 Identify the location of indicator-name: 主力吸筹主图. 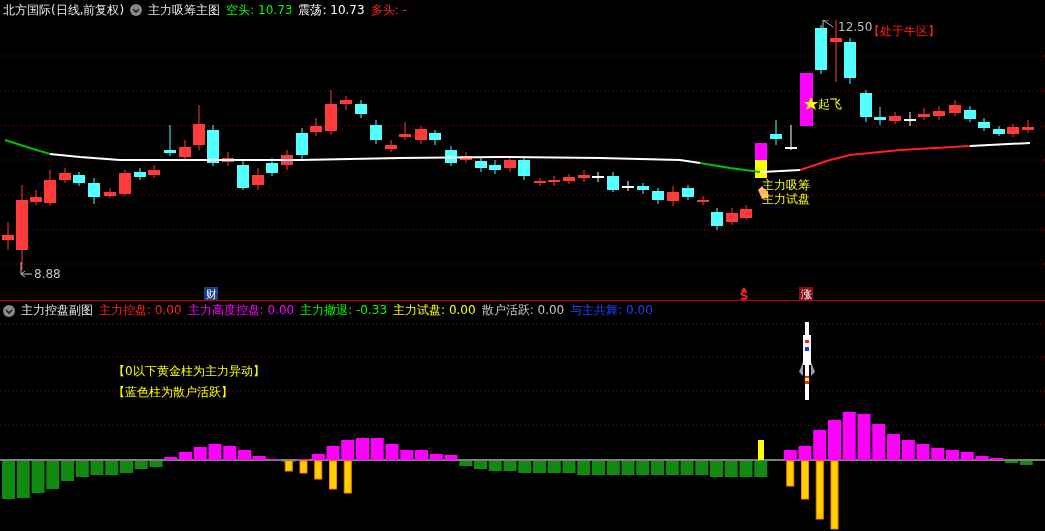
(184, 10).